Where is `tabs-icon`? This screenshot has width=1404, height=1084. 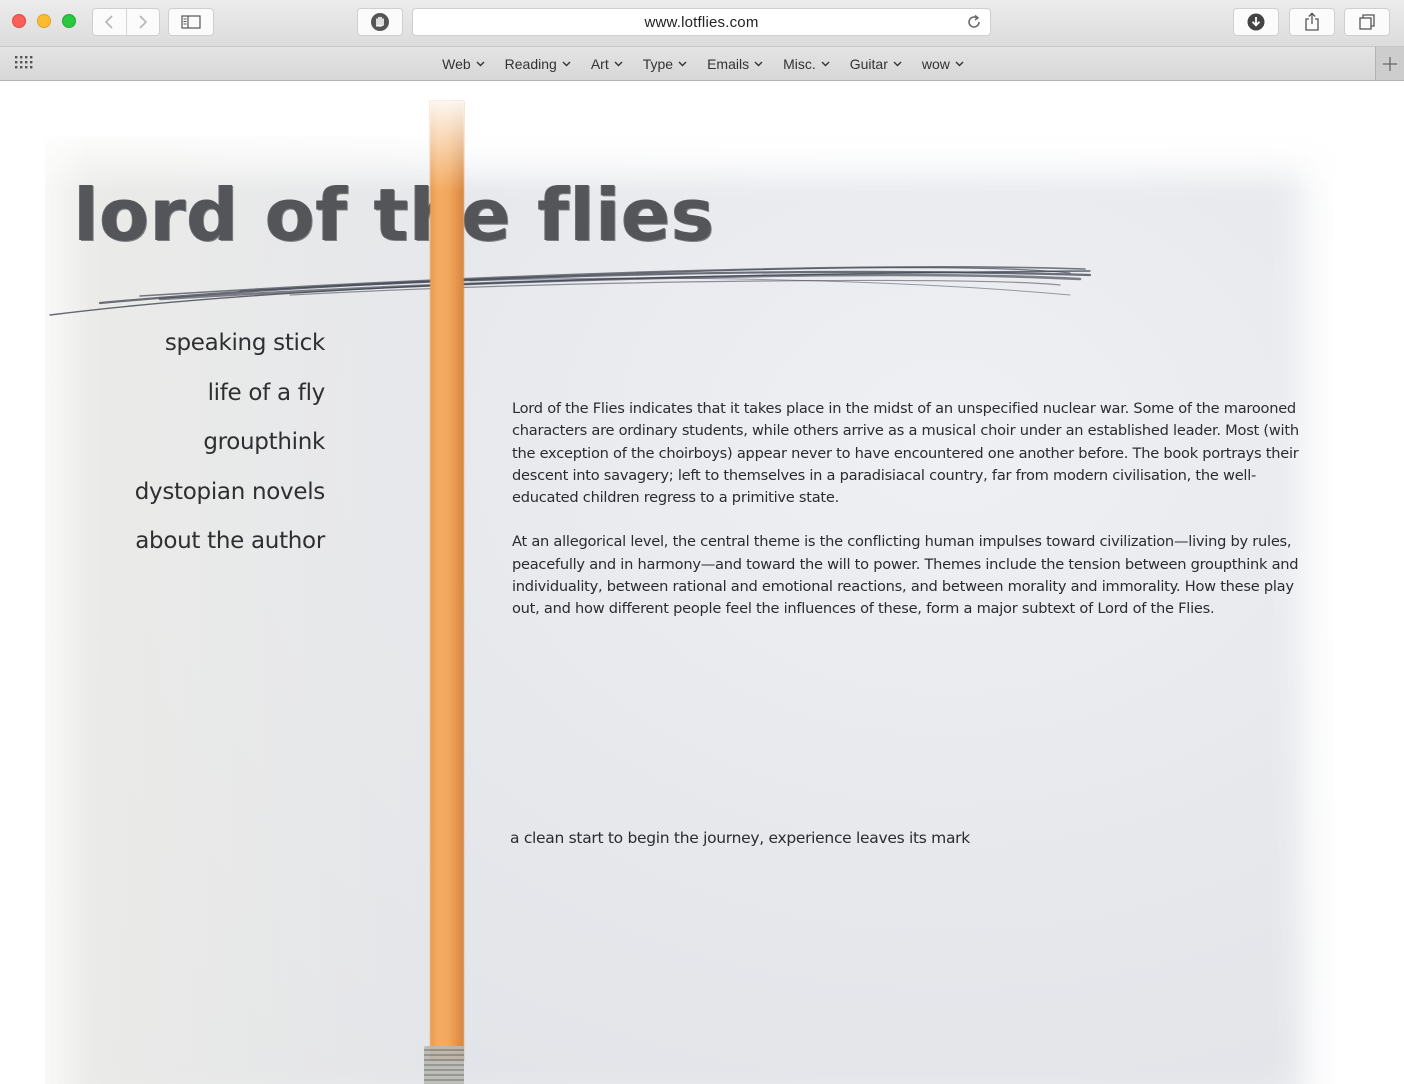 tabs-icon is located at coordinates (1367, 22).